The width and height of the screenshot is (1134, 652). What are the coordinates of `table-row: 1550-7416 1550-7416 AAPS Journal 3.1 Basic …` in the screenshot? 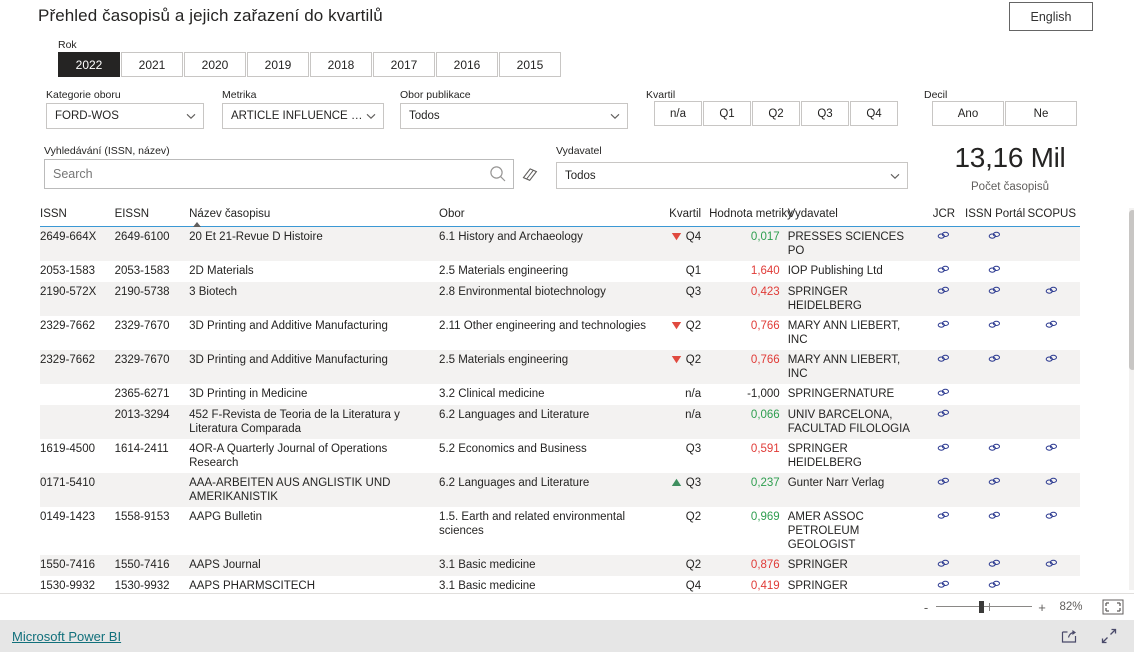 It's located at (560, 565).